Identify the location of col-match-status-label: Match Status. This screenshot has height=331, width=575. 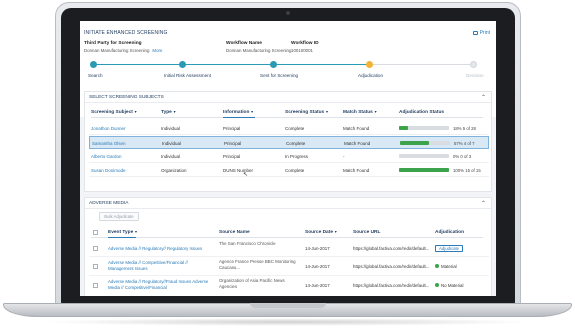
(358, 112).